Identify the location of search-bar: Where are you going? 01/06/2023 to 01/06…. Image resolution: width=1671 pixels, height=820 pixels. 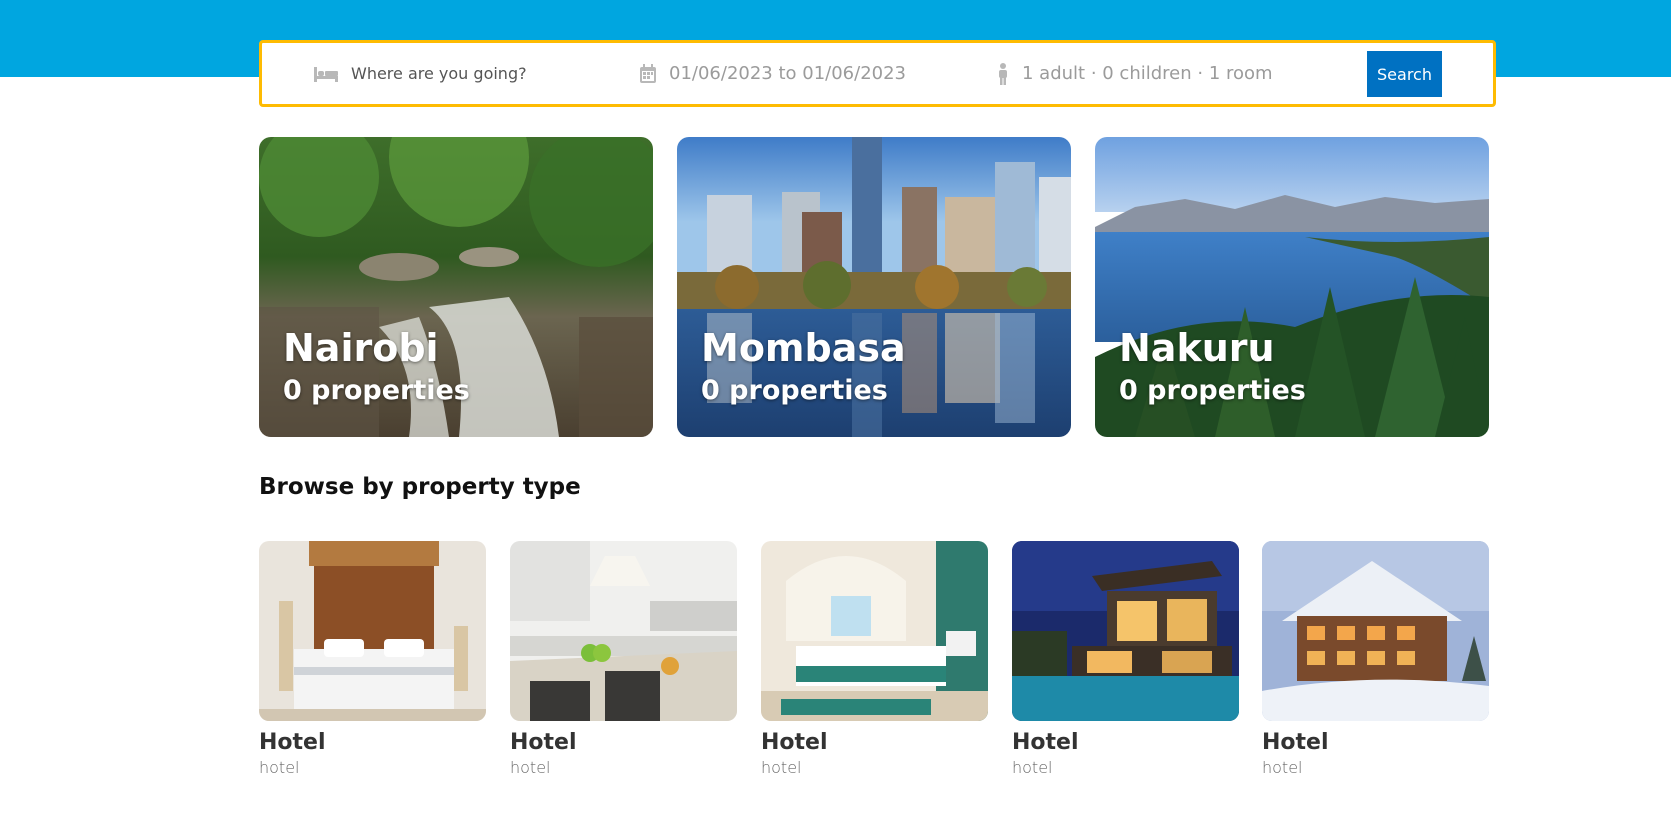
(877, 73).